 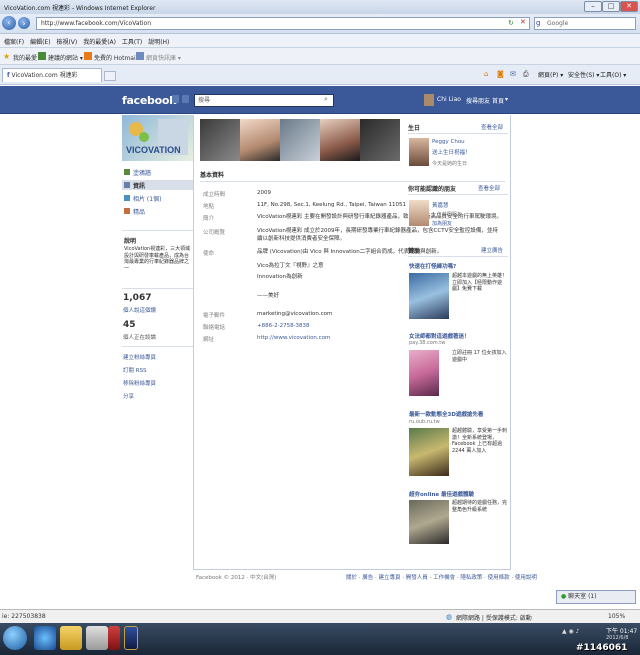 I want to click on messages-icon, so click(x=185, y=99).